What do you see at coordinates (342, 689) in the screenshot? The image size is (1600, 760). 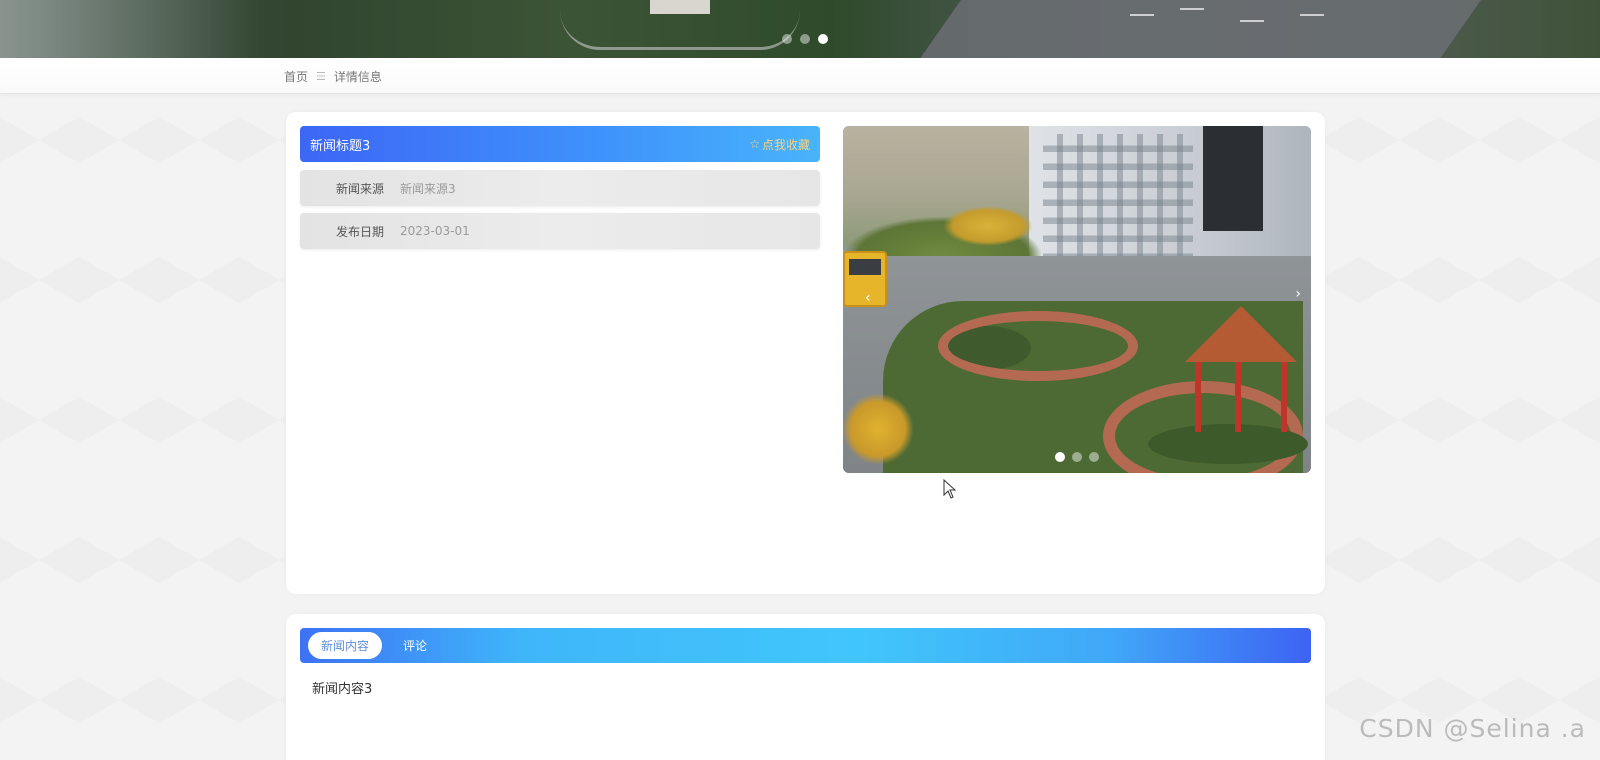 I see `news-content-body: 新闻内容3` at bounding box center [342, 689].